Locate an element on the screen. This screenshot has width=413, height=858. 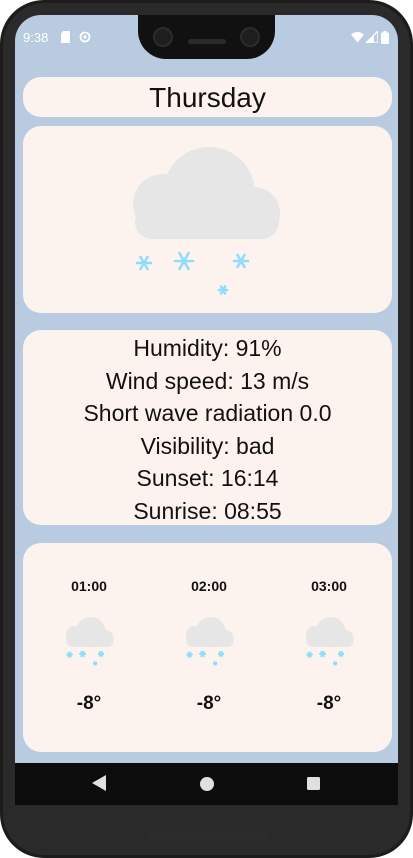
sync-icon is located at coordinates (85, 37).